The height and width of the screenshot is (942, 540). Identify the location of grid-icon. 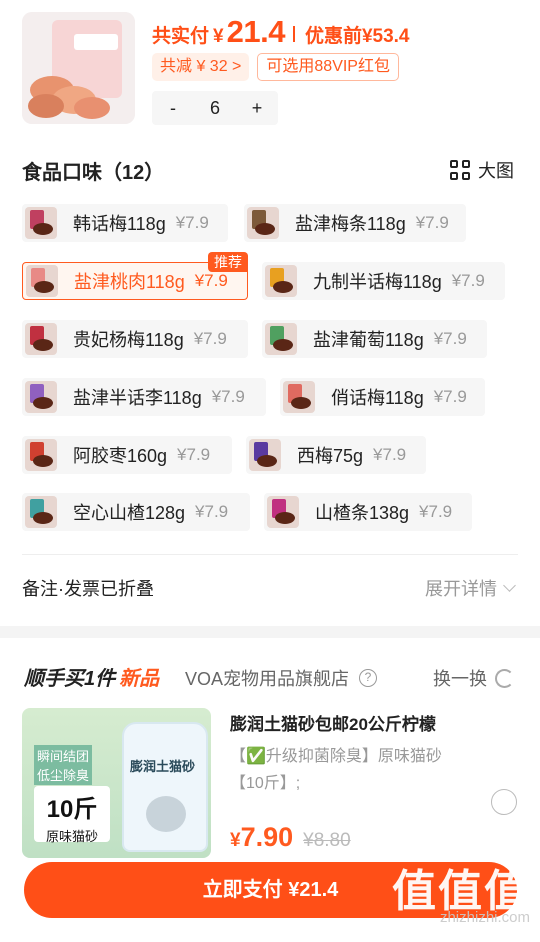
(460, 170).